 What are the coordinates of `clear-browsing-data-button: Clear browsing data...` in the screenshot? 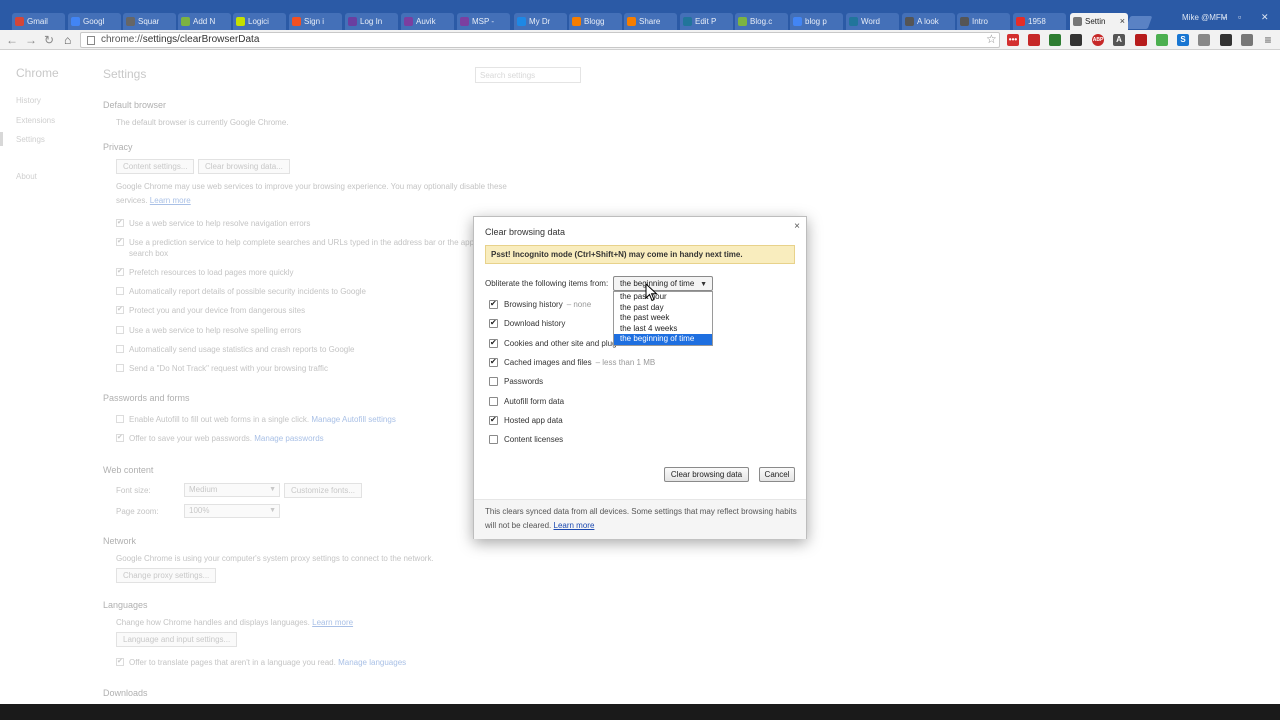 It's located at (244, 166).